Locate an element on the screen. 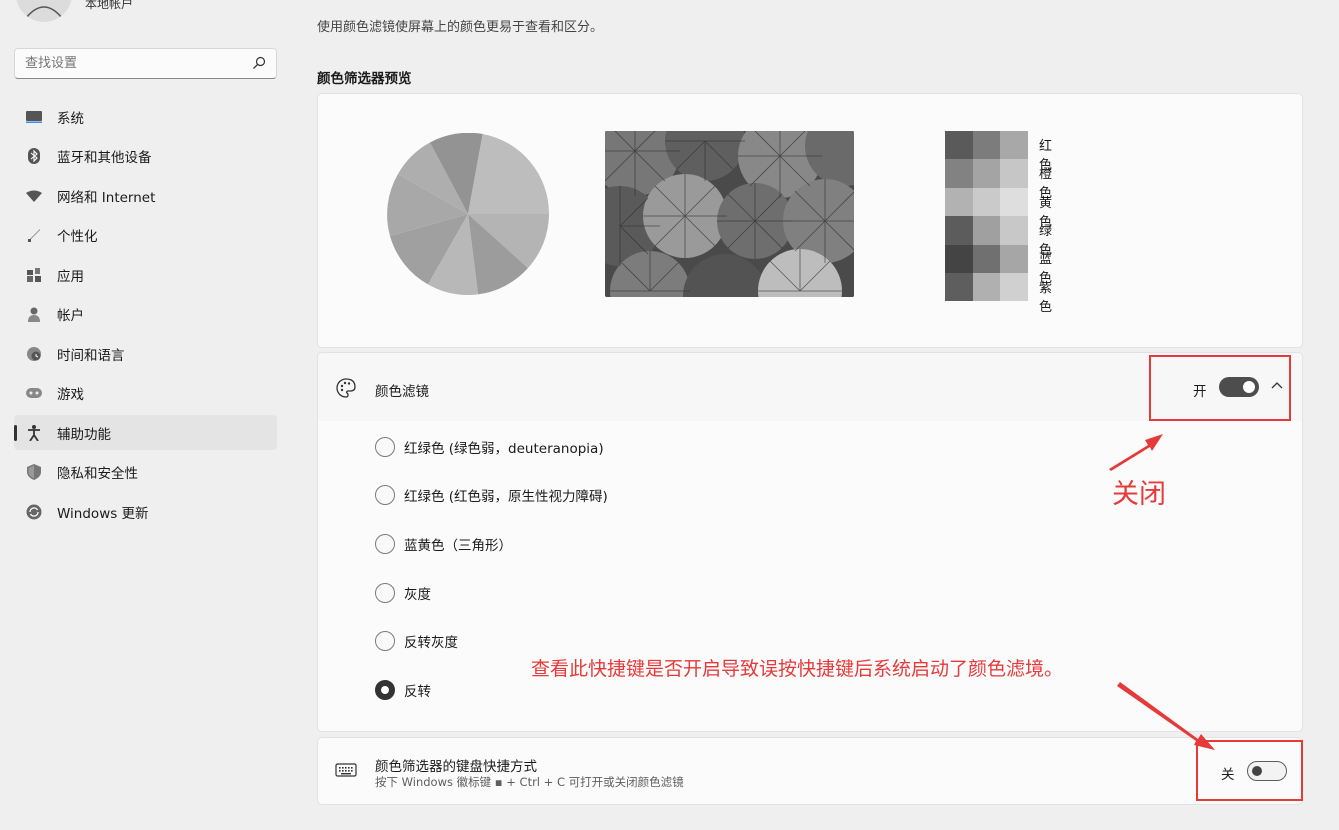  sidebar-item-gaming: 游戏 is located at coordinates (145, 393).